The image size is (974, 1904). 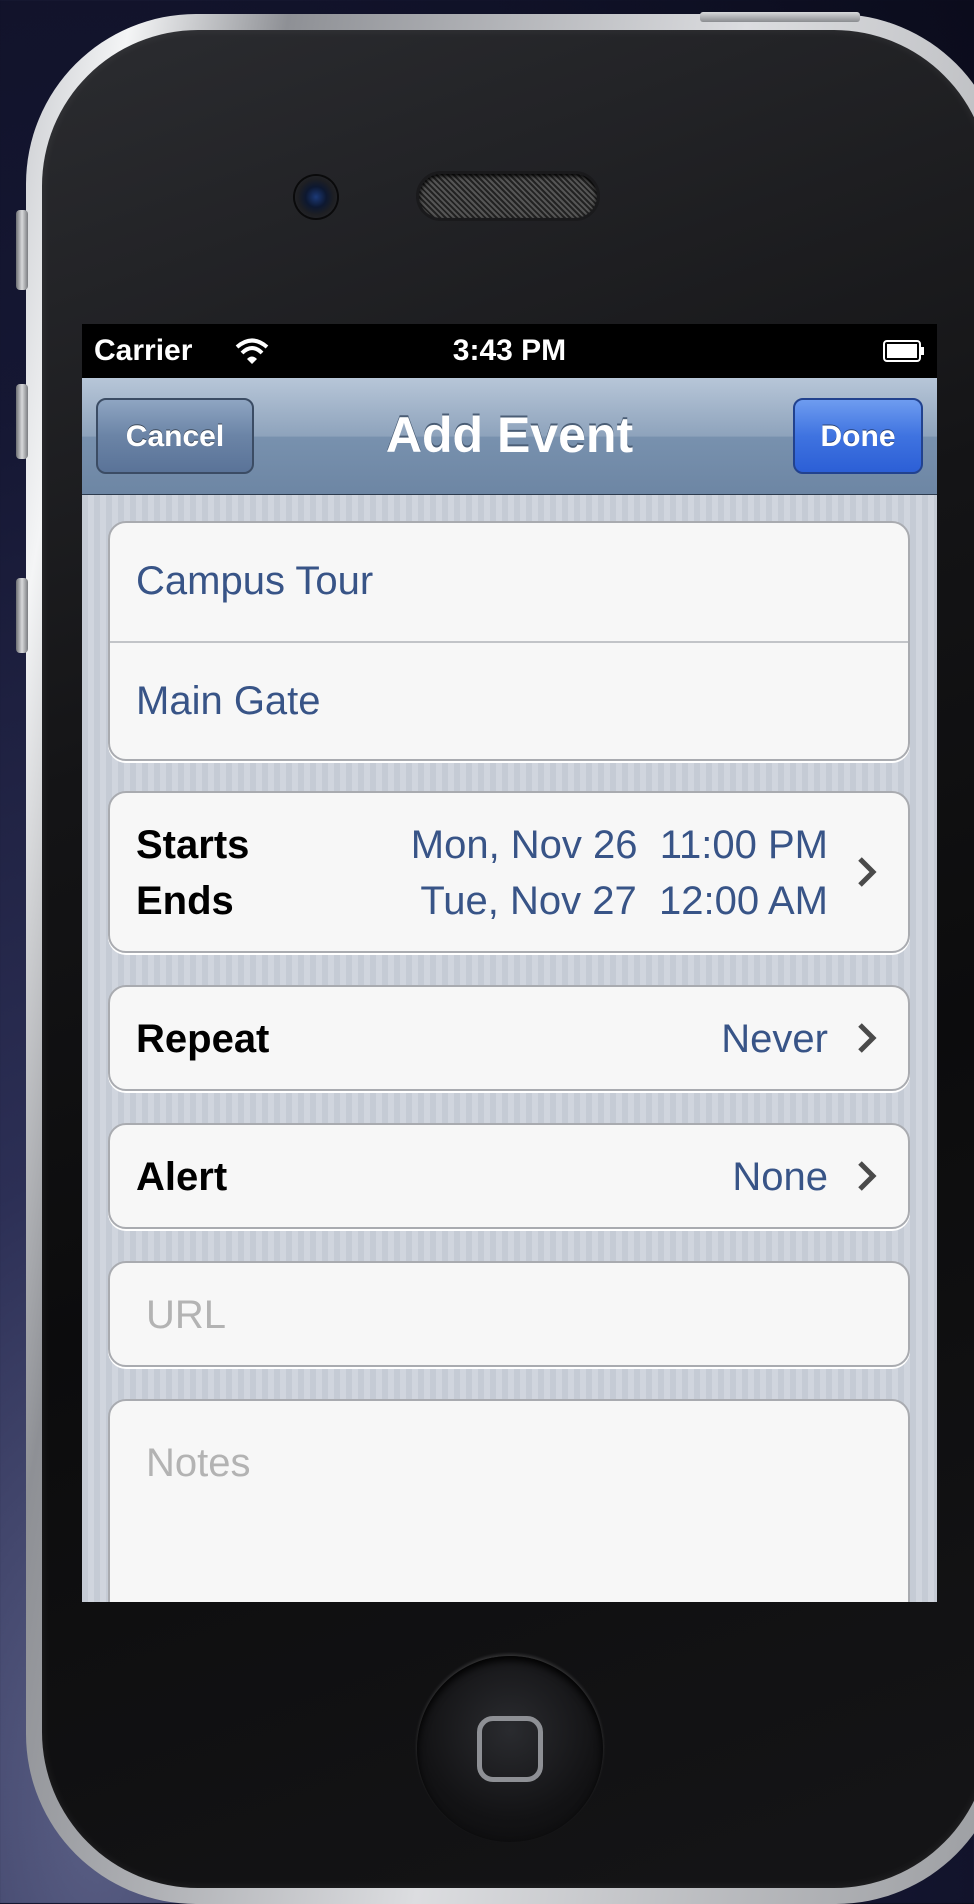 I want to click on done-button: Done, so click(x=858, y=436).